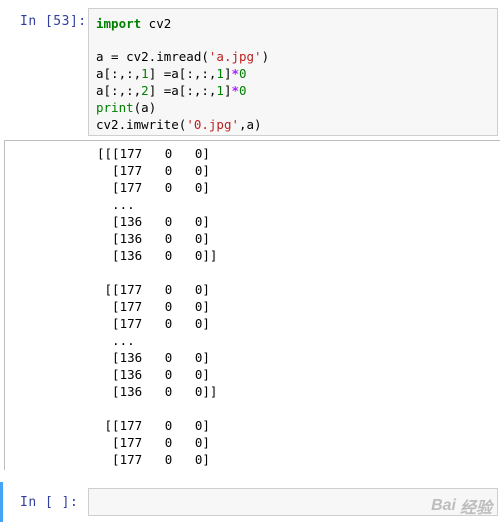  What do you see at coordinates (134, 23) in the screenshot?
I see `code-line-1: import cv2` at bounding box center [134, 23].